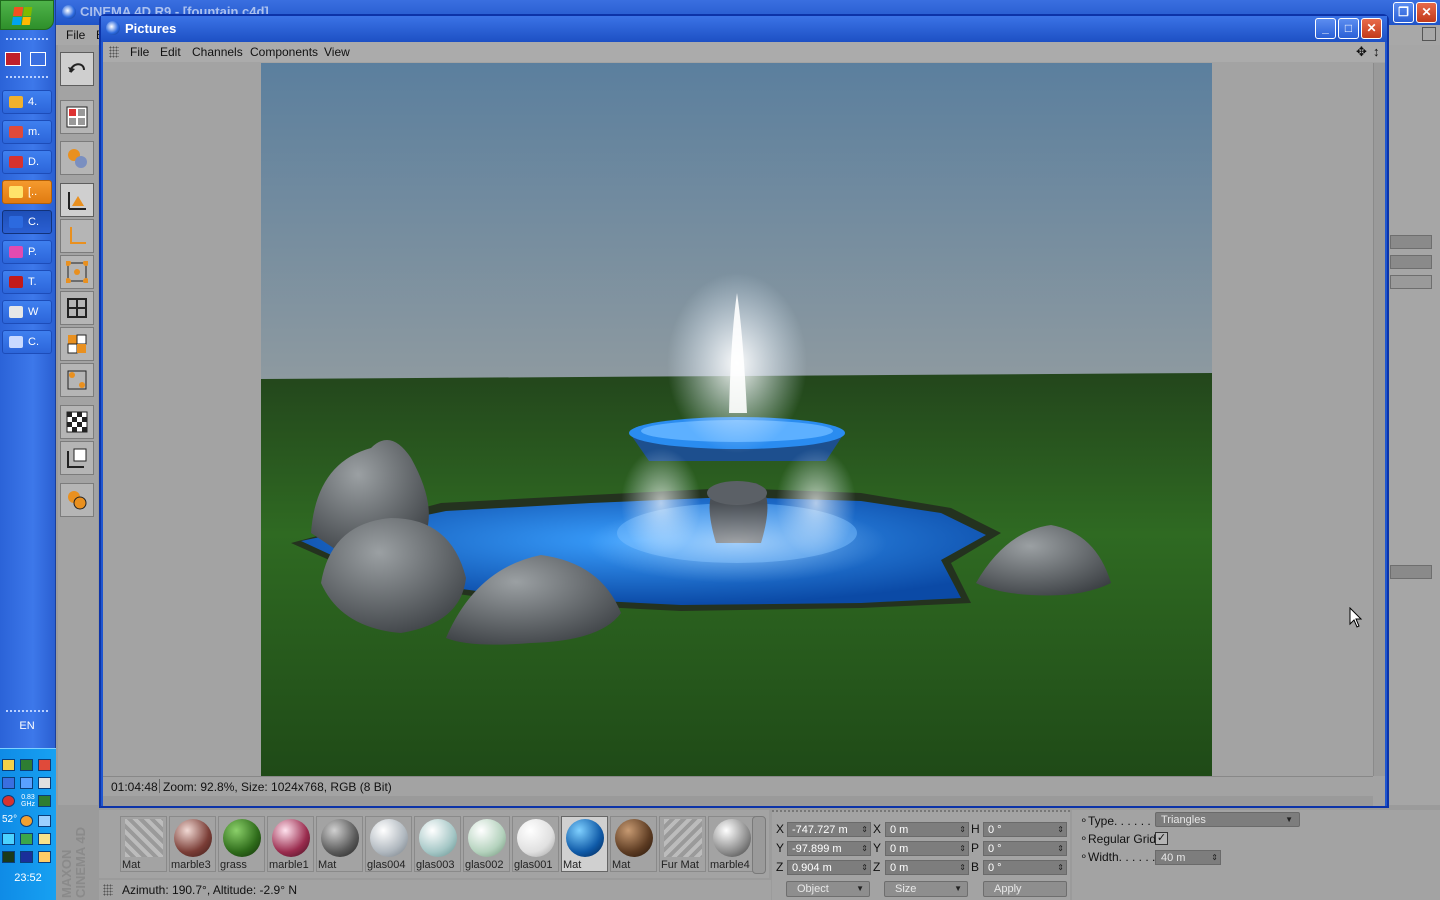 The image size is (1440, 900). What do you see at coordinates (77, 380) in the screenshot?
I see `object-mode-tool` at bounding box center [77, 380].